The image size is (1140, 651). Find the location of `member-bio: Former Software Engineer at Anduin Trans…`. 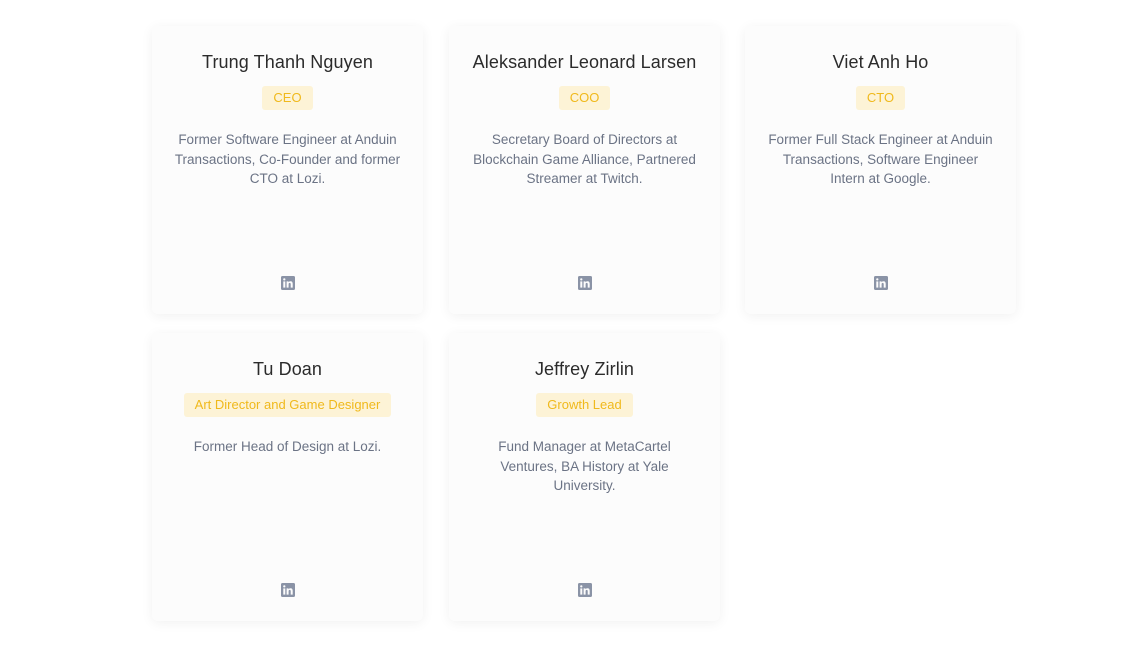

member-bio: Former Software Engineer at Anduin Trans… is located at coordinates (287, 159).